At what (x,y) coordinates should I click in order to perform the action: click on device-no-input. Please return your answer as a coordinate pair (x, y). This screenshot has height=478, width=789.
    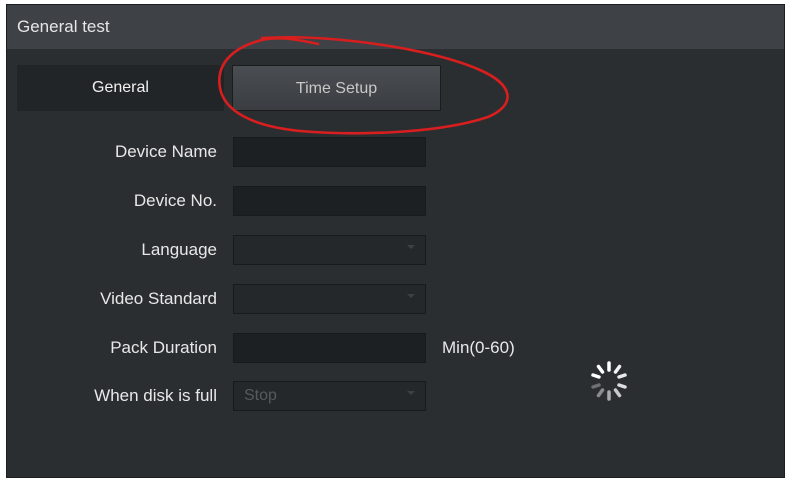
    Looking at the image, I should click on (329, 201).